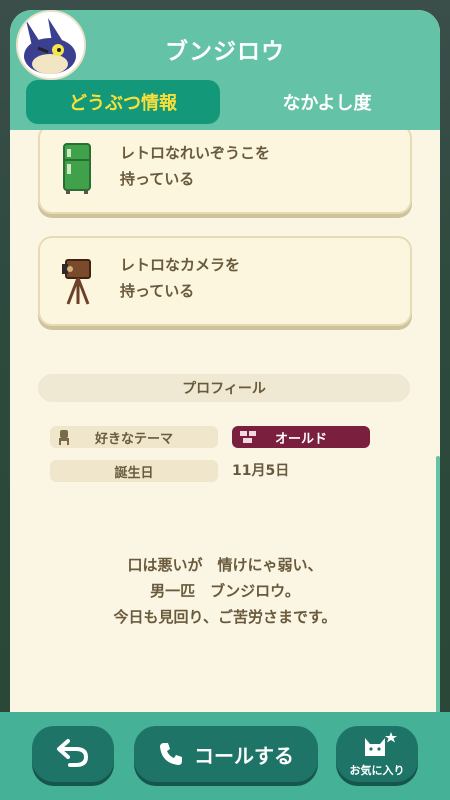  What do you see at coordinates (123, 102) in the screenshot?
I see `tab-animal-info: どうぶつ情報` at bounding box center [123, 102].